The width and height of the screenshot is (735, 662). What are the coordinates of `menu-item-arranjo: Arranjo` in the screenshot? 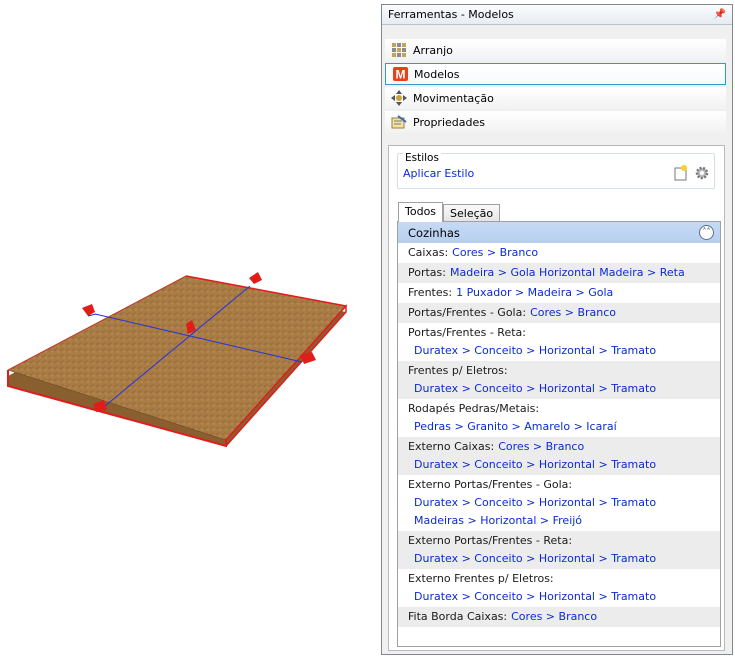 It's located at (555, 50).